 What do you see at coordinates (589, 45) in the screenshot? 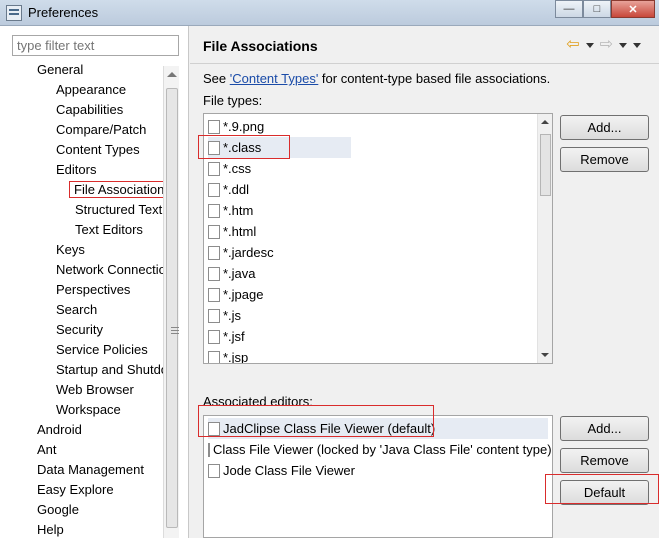
I see `back-menu-icon` at bounding box center [589, 45].